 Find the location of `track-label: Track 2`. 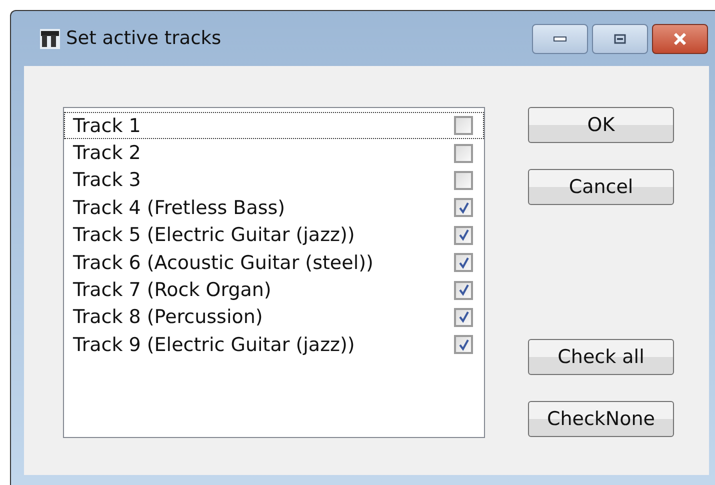

track-label: Track 2 is located at coordinates (107, 153).